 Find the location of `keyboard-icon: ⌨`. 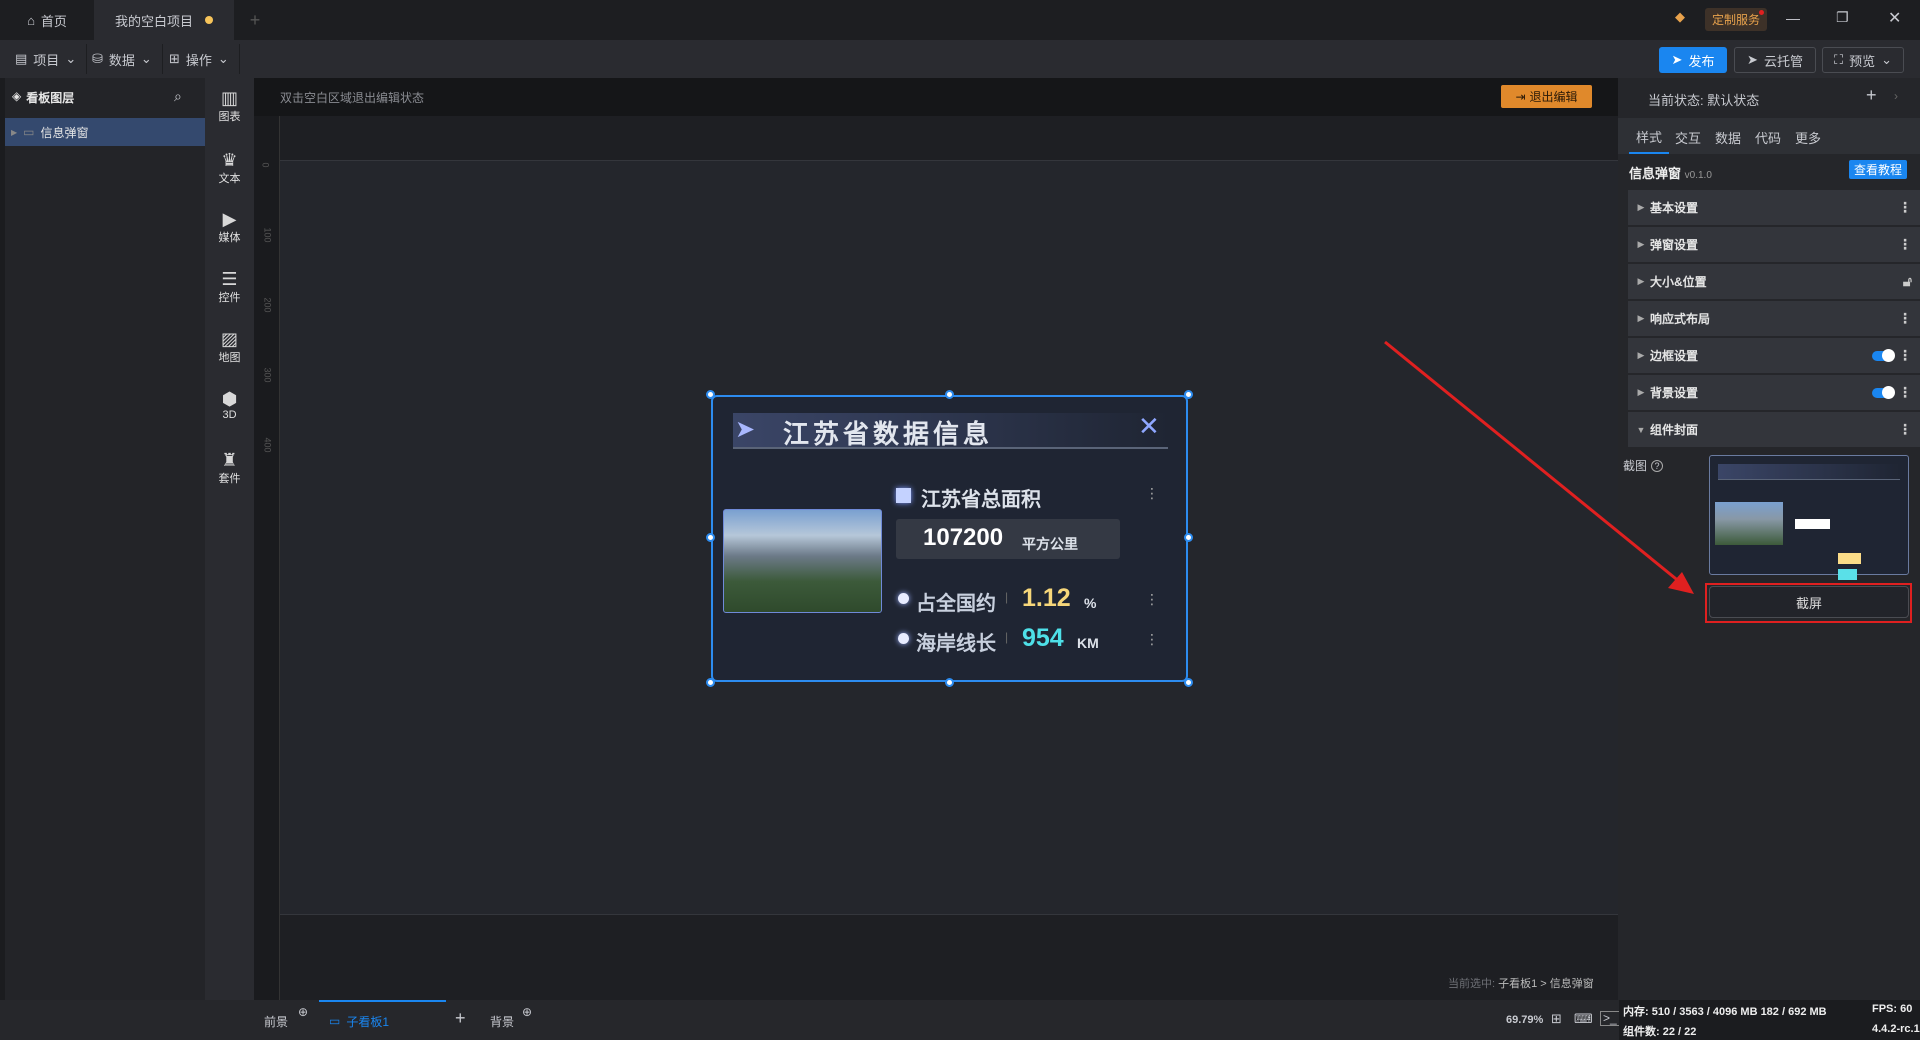

keyboard-icon: ⌨ is located at coordinates (1583, 1019).